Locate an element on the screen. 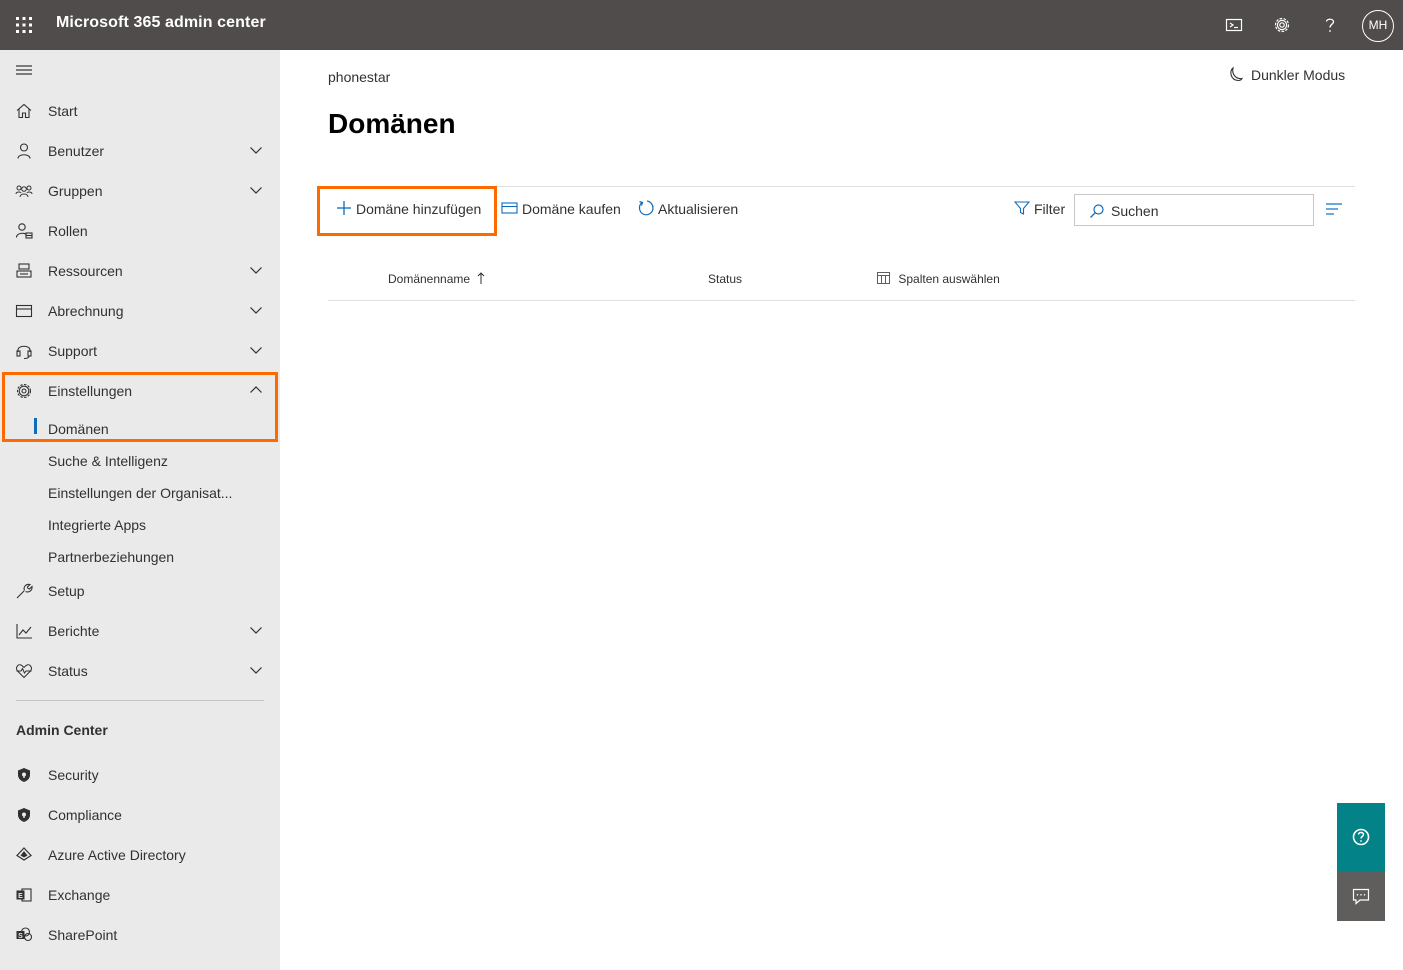 Image resolution: width=1403 pixels, height=970 pixels. help-circle-icon is located at coordinates (1361, 837).